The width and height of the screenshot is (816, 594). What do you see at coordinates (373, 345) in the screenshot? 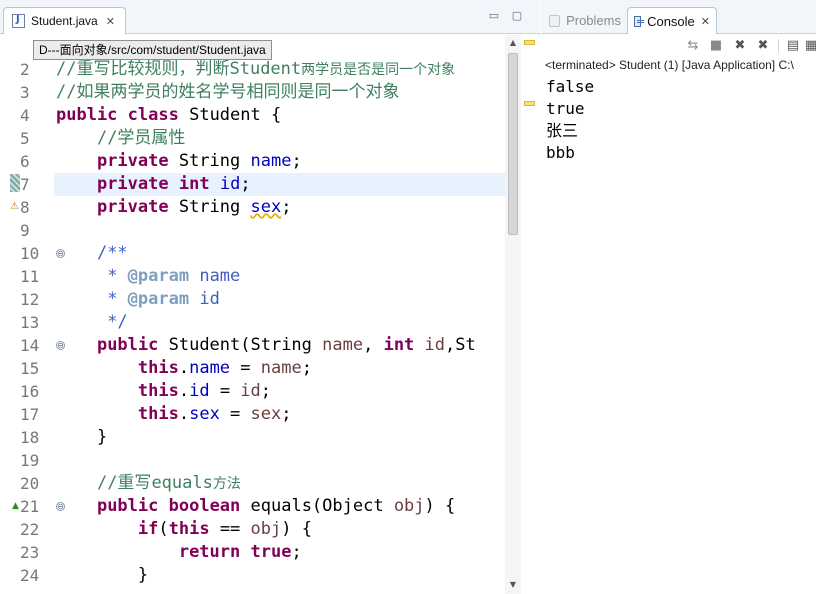
I see `code-text: ,` at bounding box center [373, 345].